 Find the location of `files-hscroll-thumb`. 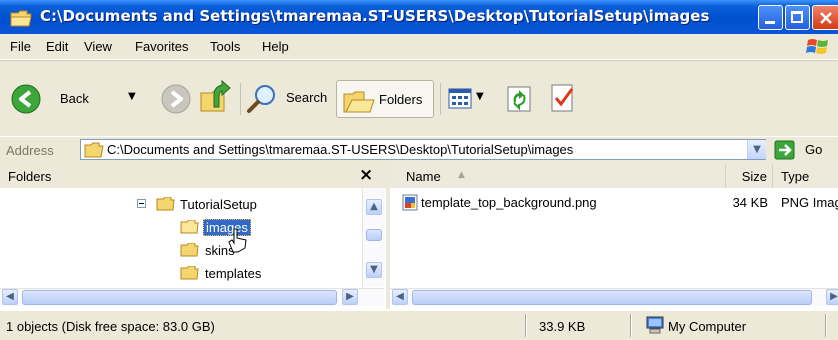

files-hscroll-thumb is located at coordinates (612, 297).